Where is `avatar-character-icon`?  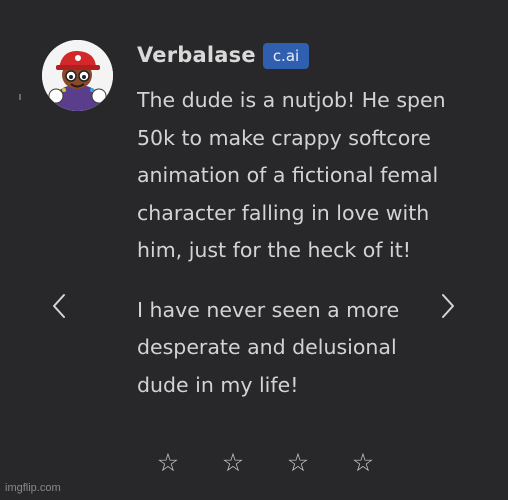
avatar-character-icon is located at coordinates (77, 75).